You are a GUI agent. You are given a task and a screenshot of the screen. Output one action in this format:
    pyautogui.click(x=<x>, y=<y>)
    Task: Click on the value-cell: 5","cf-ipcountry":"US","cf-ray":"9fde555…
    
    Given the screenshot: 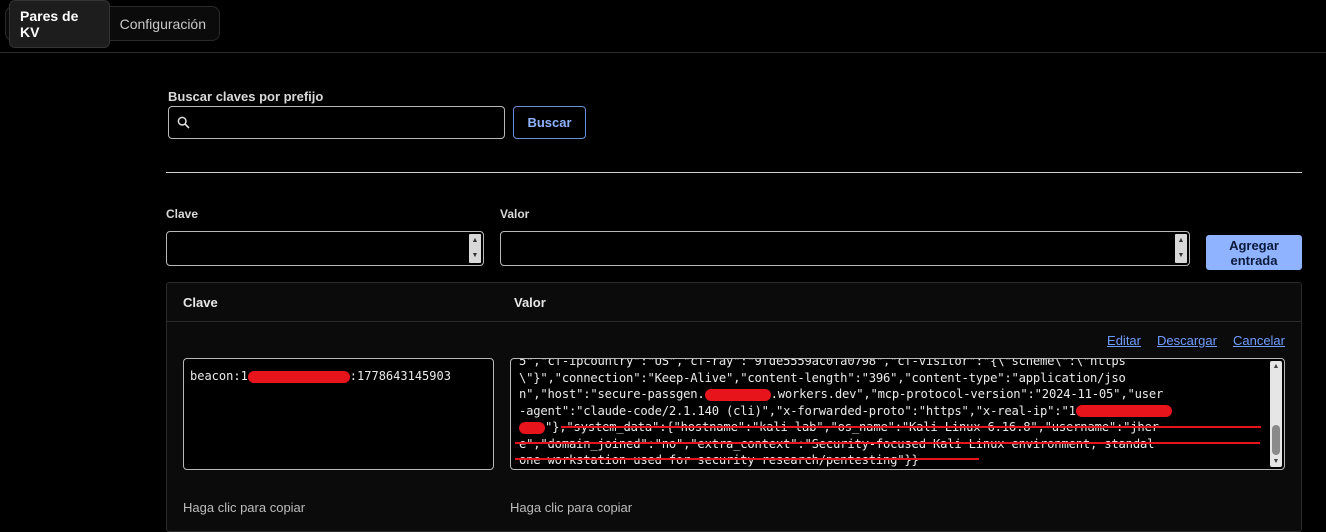 What is the action you would take?
    pyautogui.click(x=897, y=414)
    